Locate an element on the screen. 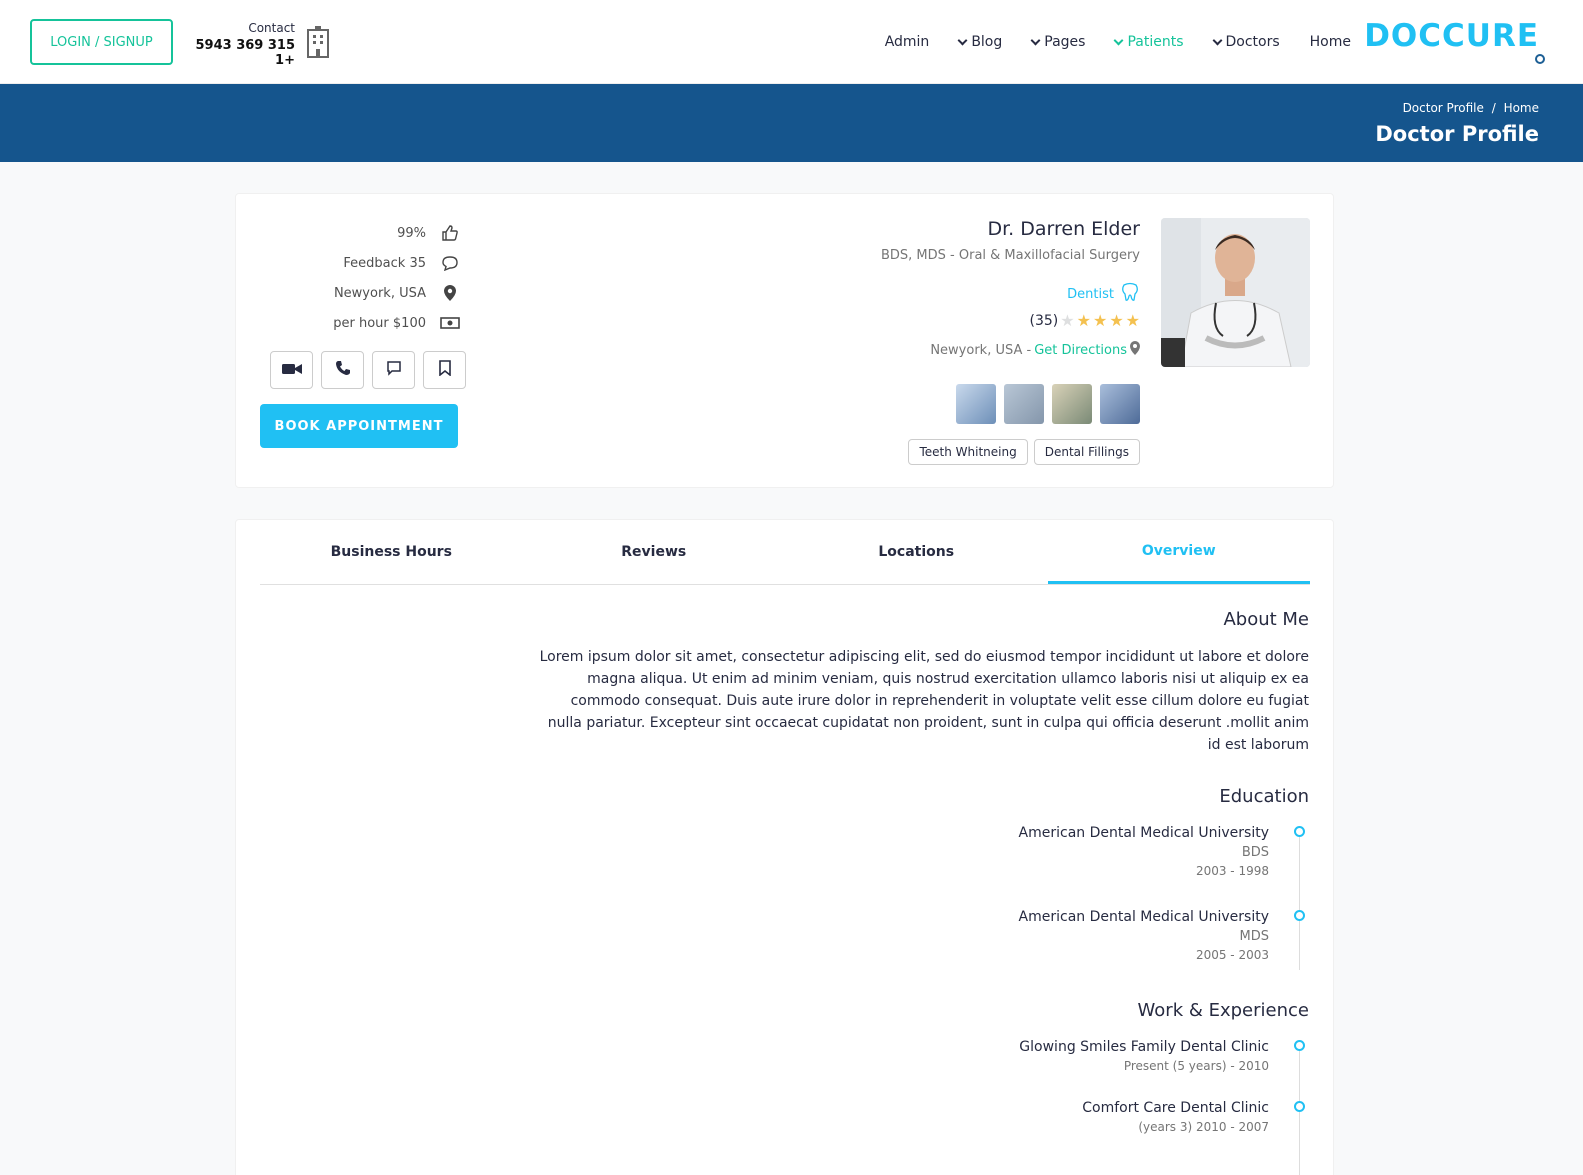  video-call-button is located at coordinates (291, 370).